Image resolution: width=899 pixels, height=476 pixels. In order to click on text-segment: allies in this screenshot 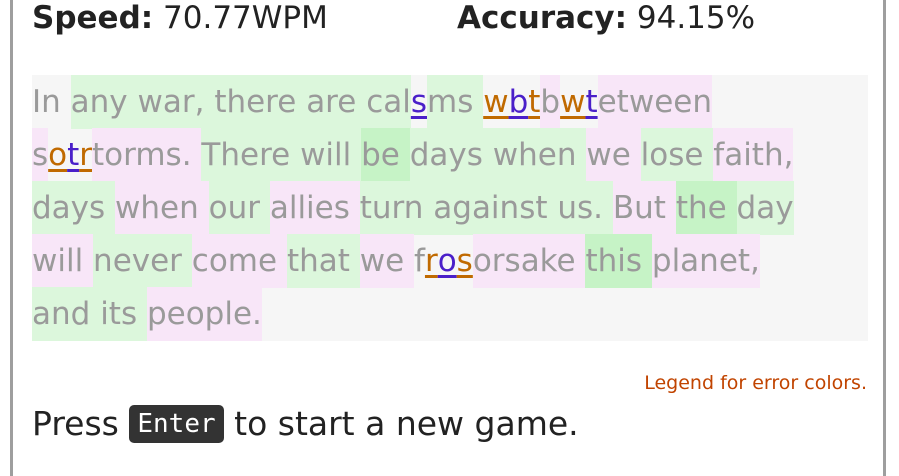, I will do `click(314, 208)`.